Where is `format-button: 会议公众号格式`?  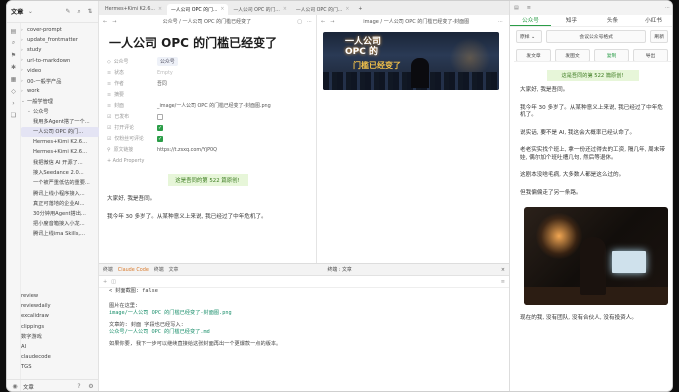
format-button: 会议公众号格式 is located at coordinates (596, 36).